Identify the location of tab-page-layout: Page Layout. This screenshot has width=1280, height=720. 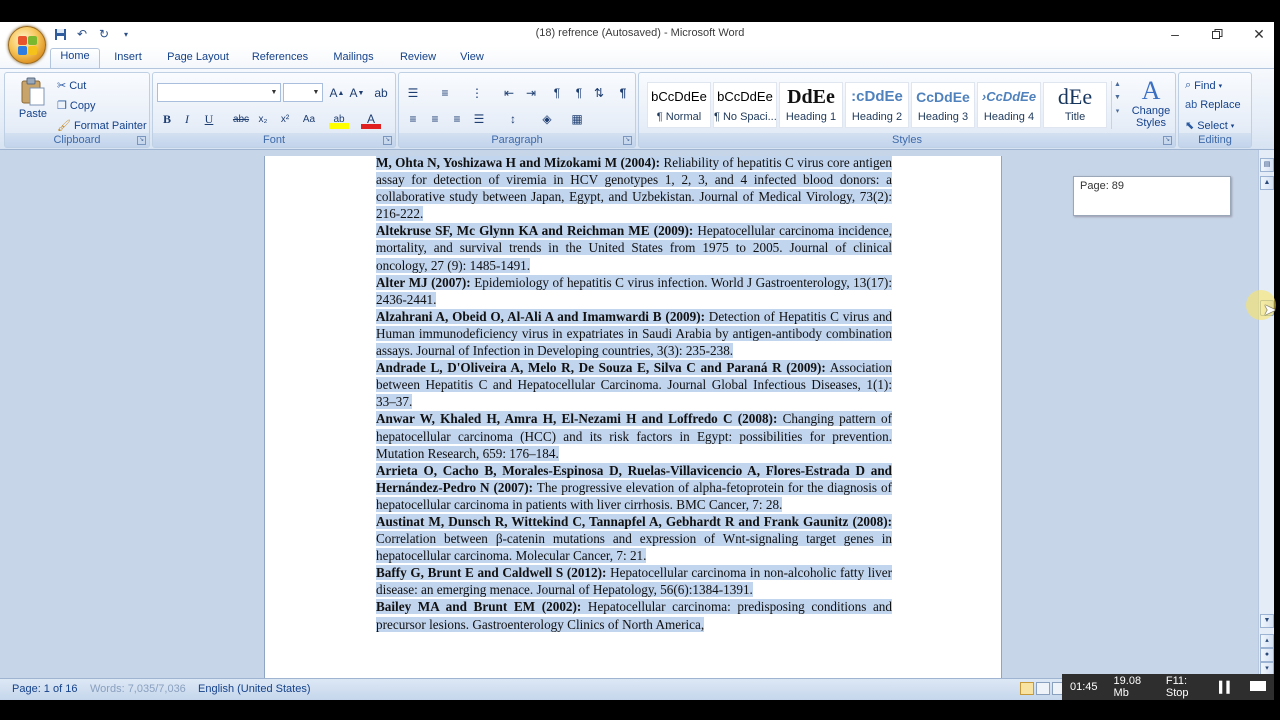
(198, 59).